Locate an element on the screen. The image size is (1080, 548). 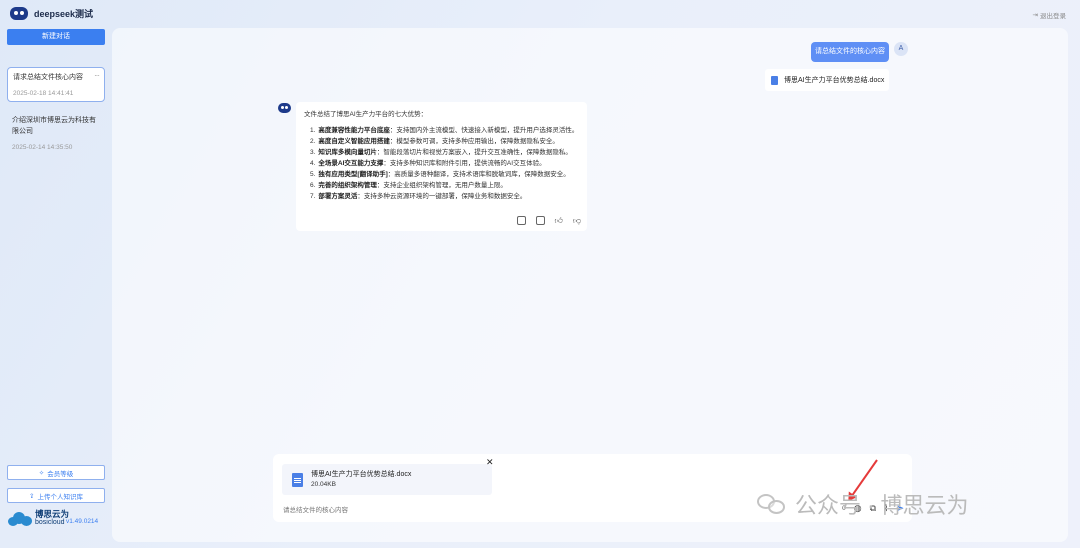
bot-point: 4. 全场景AI交互能力支撑：支持多种知识库和附件引用，提供流畅的AI交互体验。 is located at coordinates (444, 163).